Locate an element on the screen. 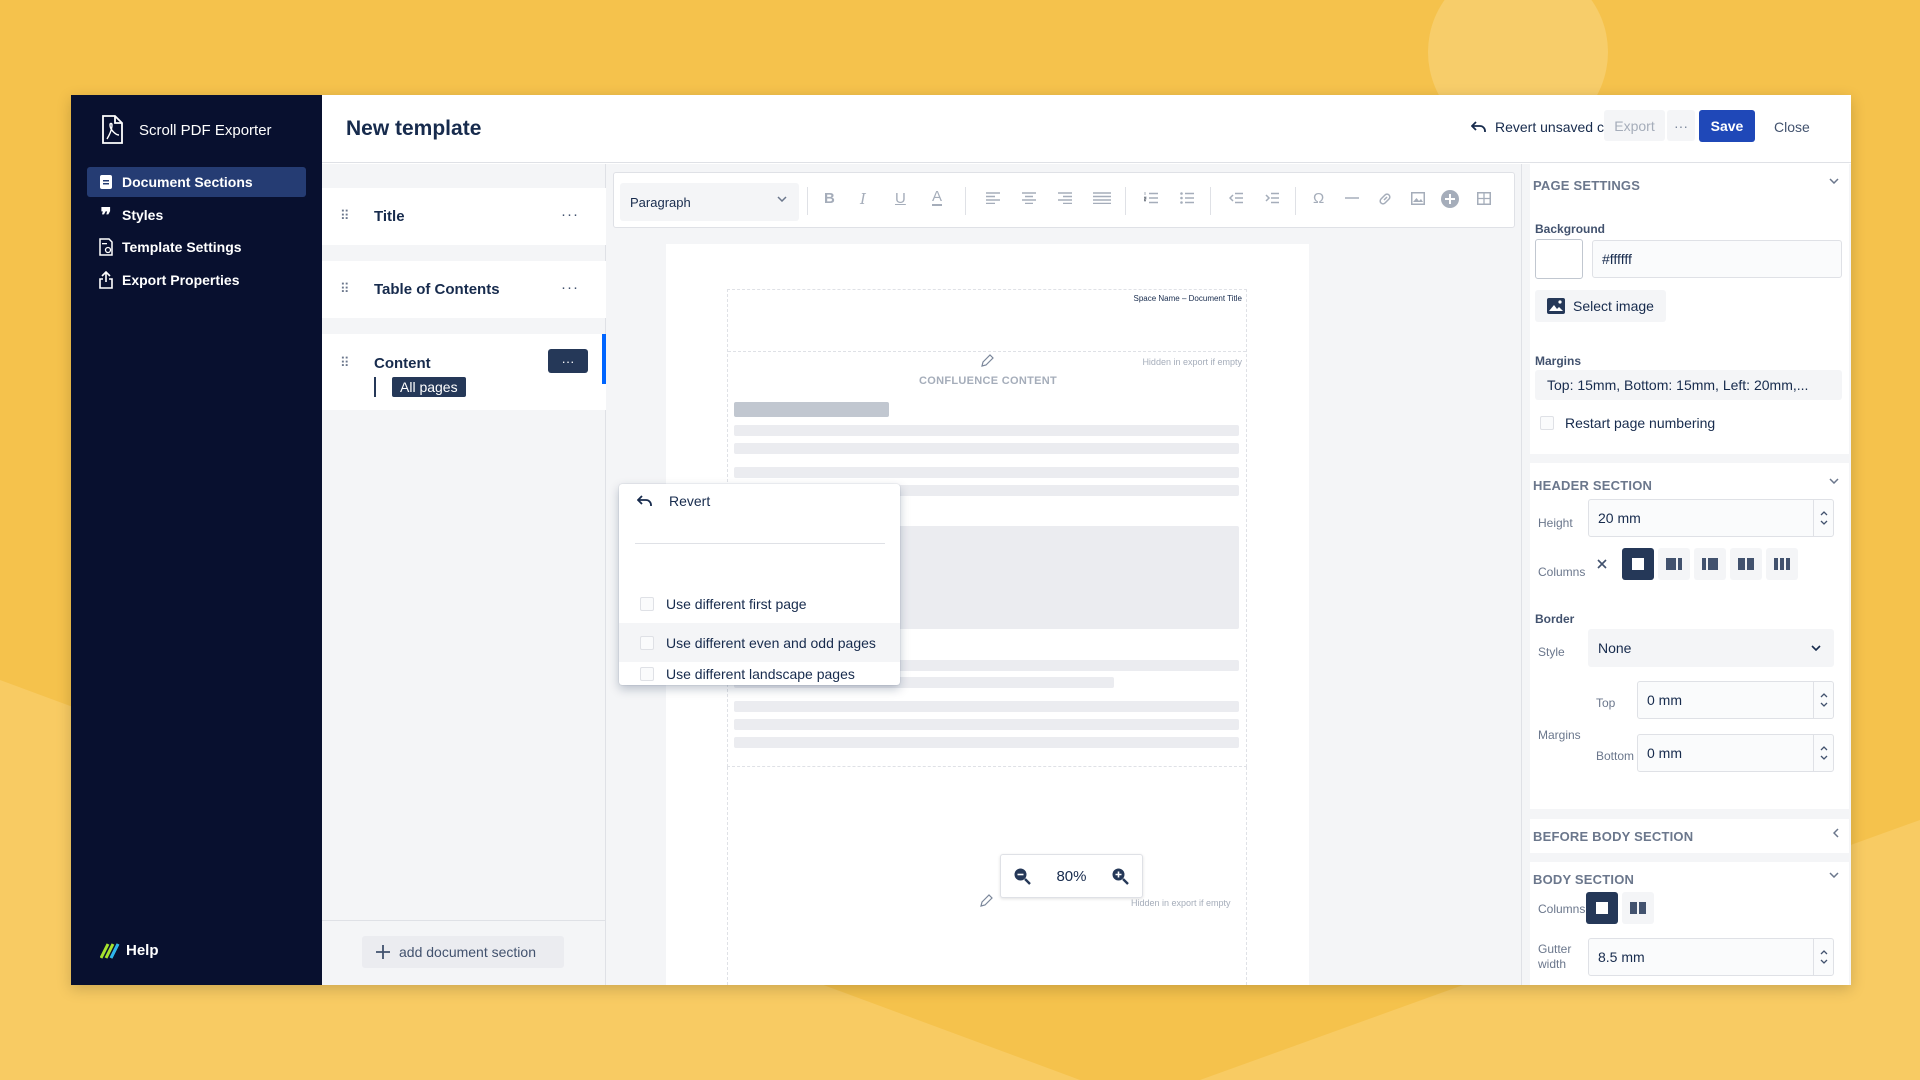 Image resolution: width=1920 pixels, height=1080 pixels. numbered-list-icon is located at coordinates (1151, 198).